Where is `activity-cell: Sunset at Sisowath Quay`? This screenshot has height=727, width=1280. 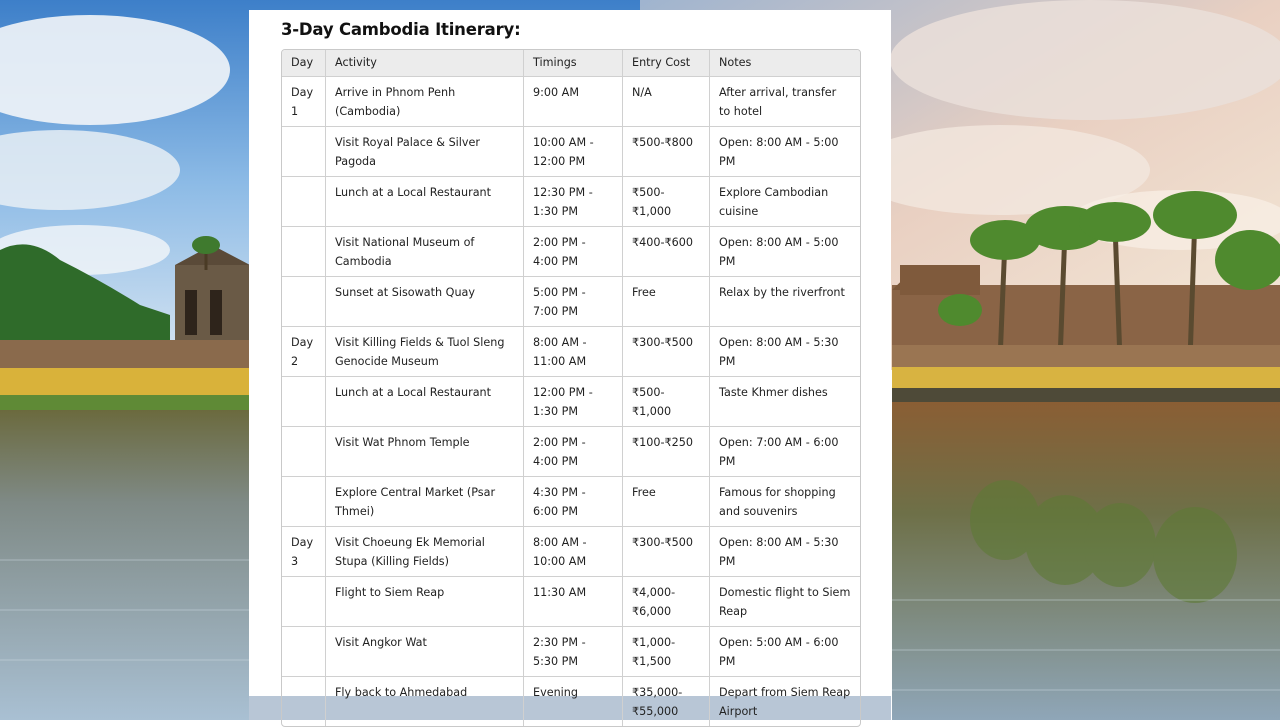
activity-cell: Sunset at Sisowath Quay is located at coordinates (425, 301).